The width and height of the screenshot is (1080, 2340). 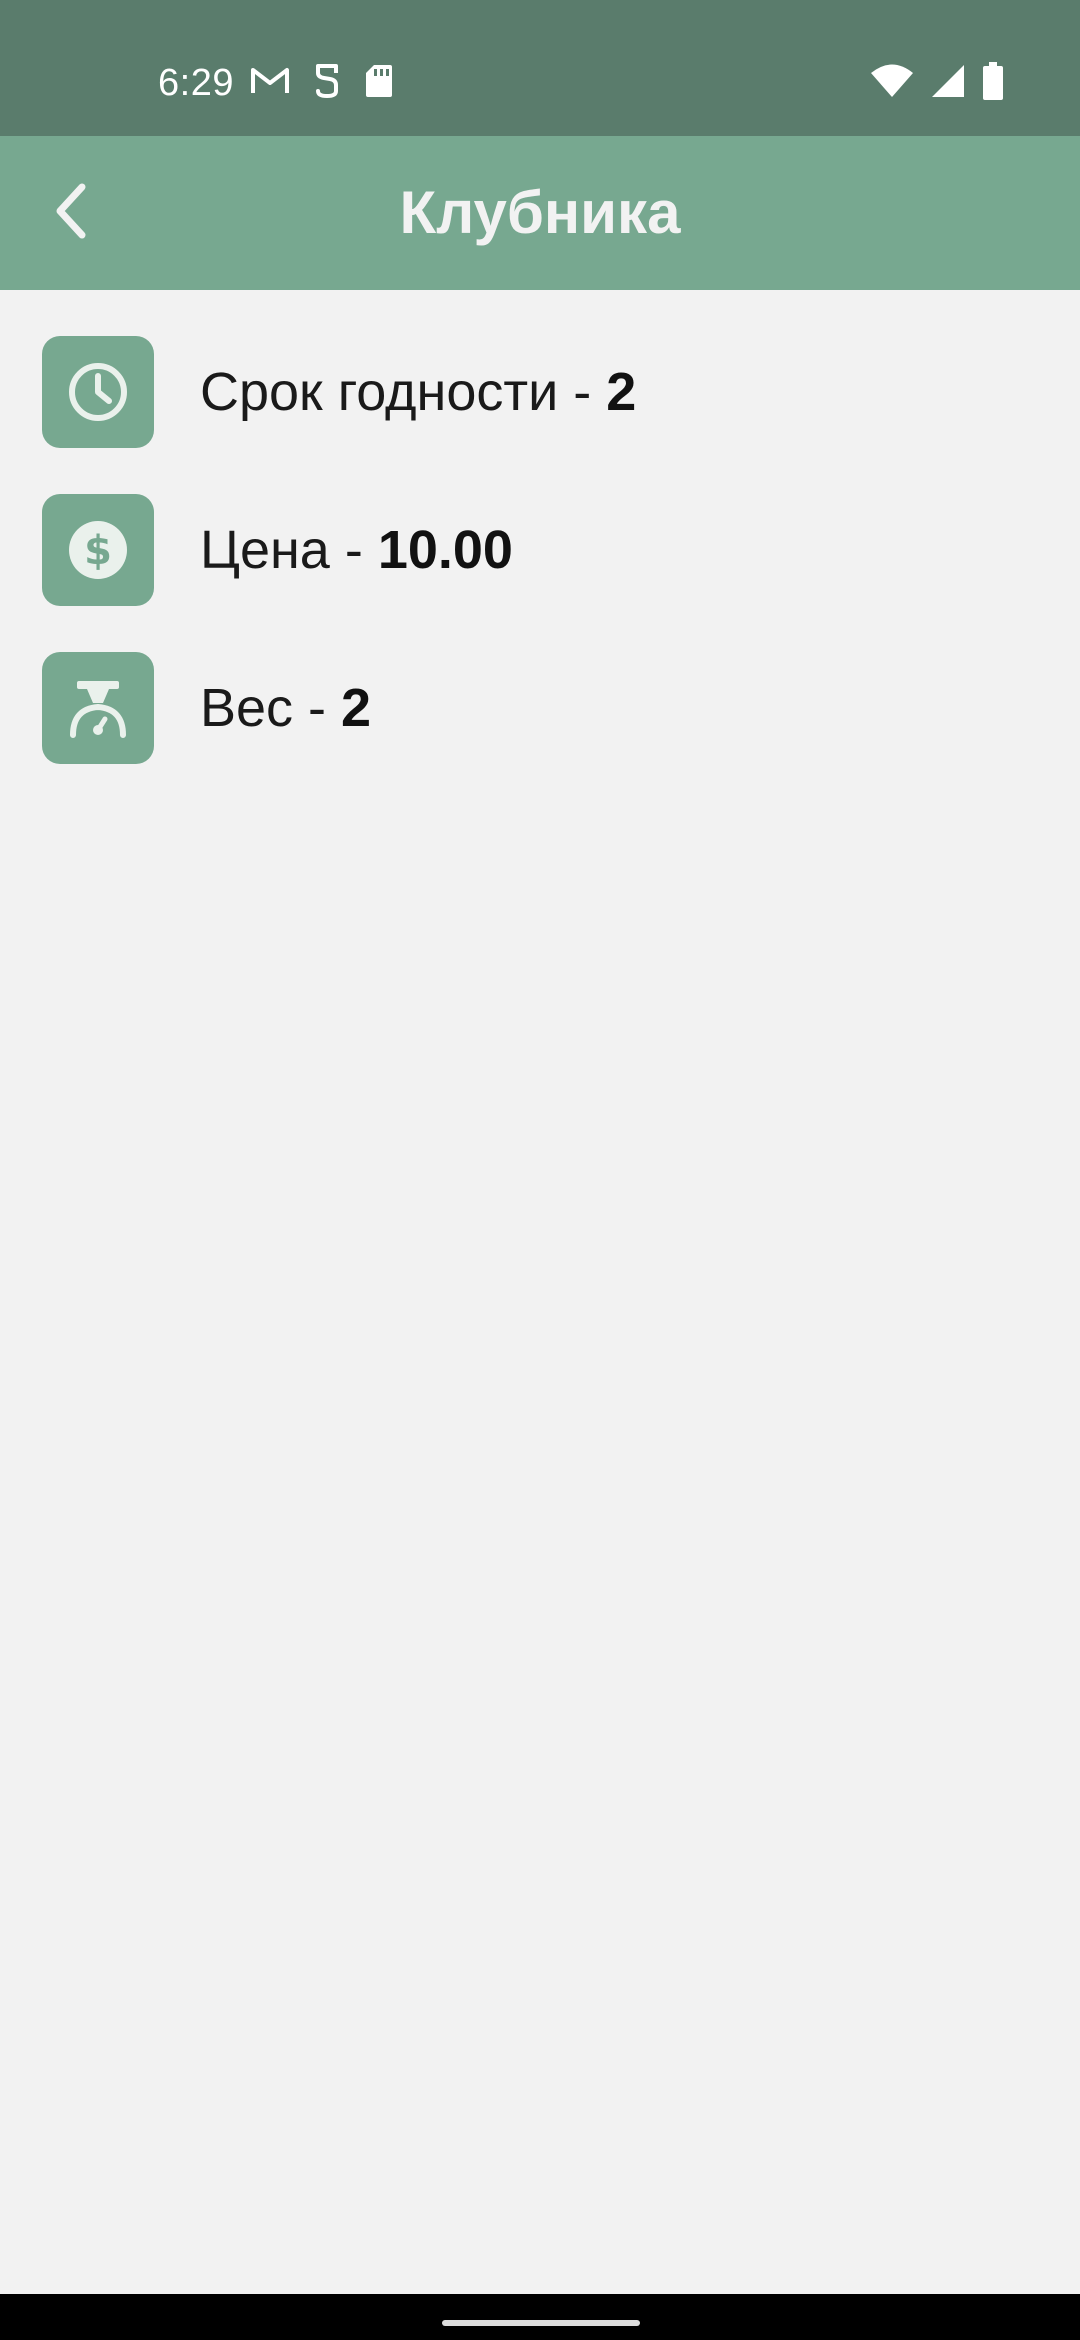 What do you see at coordinates (98, 708) in the screenshot?
I see `scale-icon` at bounding box center [98, 708].